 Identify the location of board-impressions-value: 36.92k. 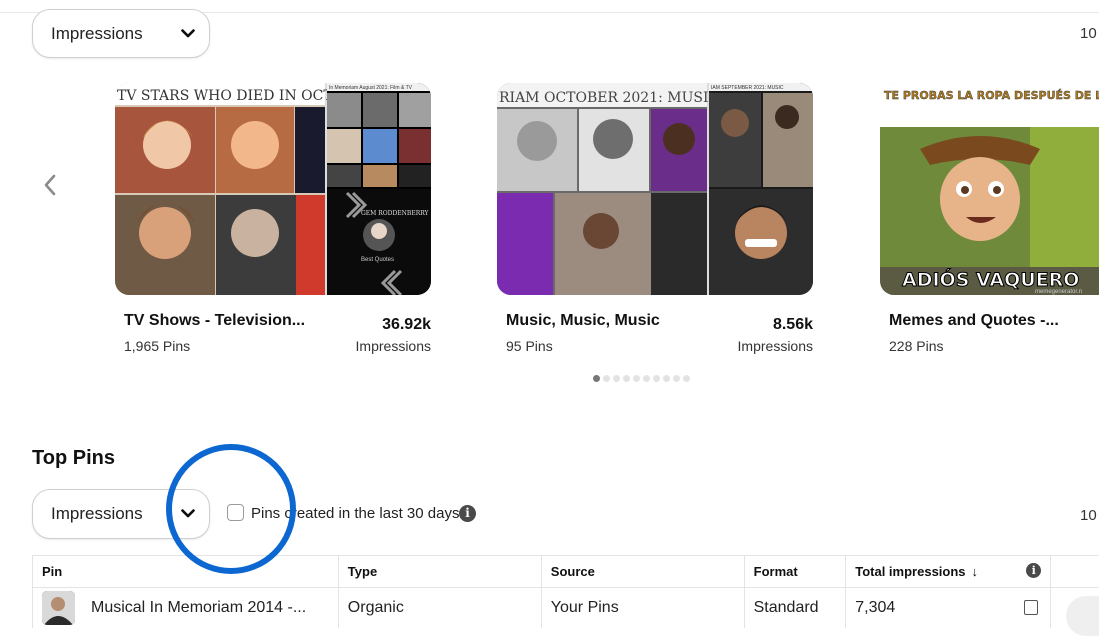
(406, 325).